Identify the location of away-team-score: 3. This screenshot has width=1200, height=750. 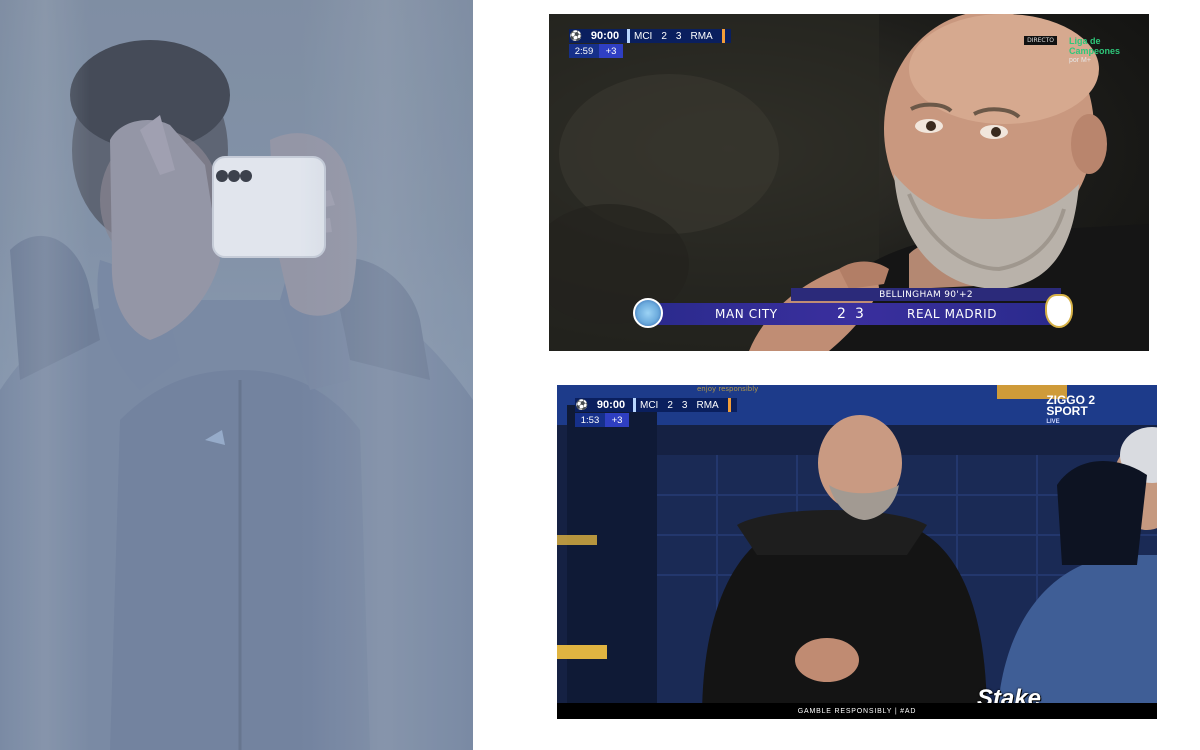
(860, 314).